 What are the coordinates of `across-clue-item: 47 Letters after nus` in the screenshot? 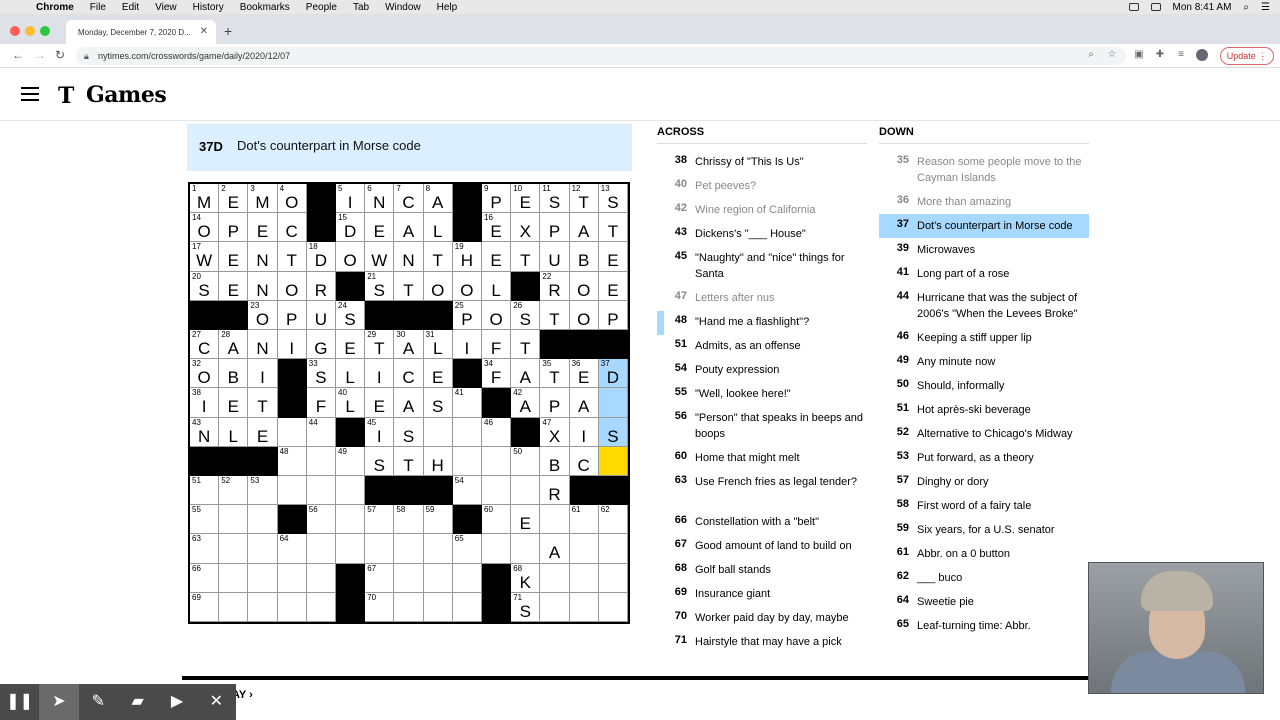 It's located at (762, 298).